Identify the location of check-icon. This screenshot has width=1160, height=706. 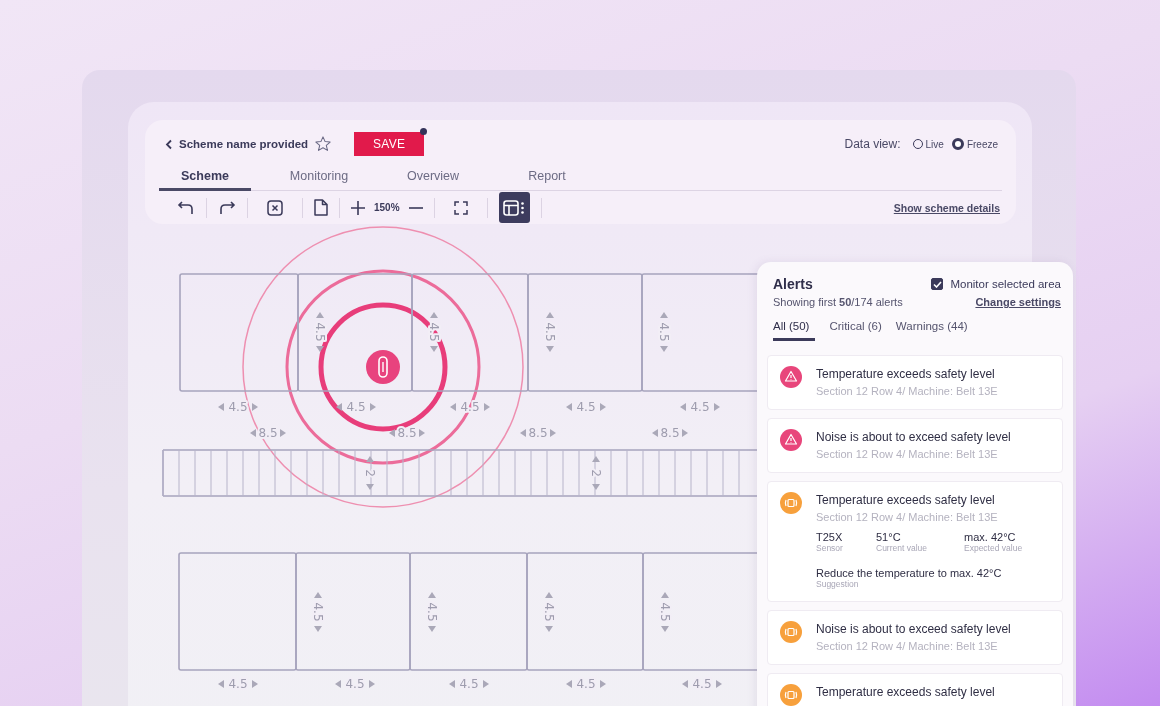
(937, 284).